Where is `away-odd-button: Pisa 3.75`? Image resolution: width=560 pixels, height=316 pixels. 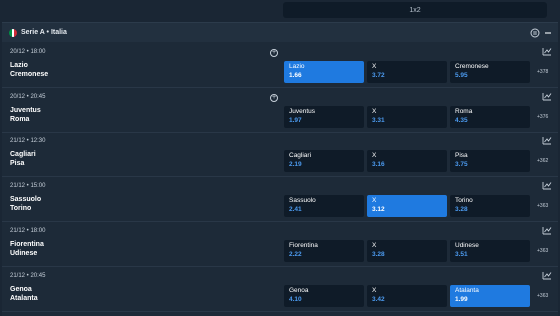 away-odd-button: Pisa 3.75 is located at coordinates (490, 161).